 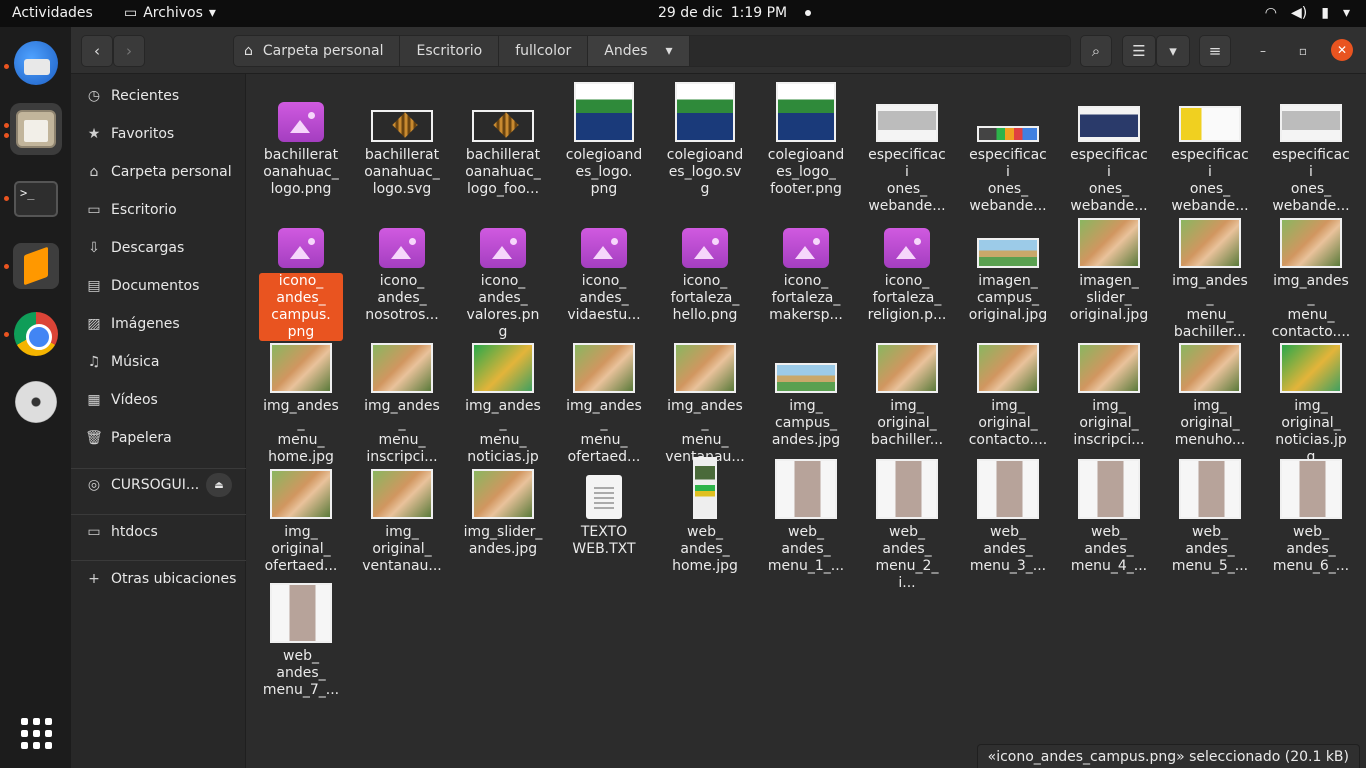 I want to click on sidebar-item-carpeta-personal: ⌂ Carpeta personal, so click(x=158, y=172).